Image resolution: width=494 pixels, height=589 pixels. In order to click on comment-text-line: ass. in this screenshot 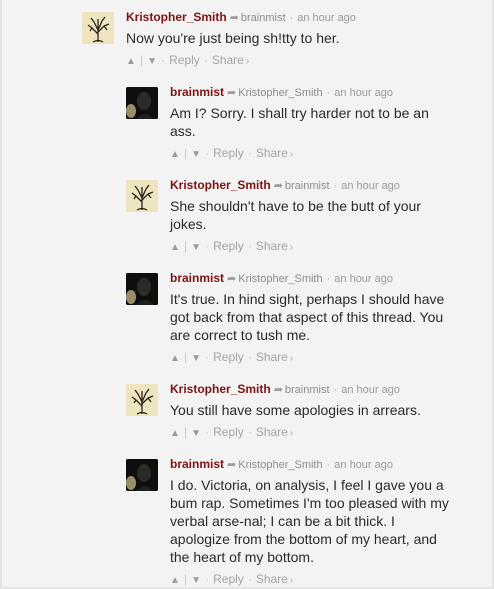, I will do `click(183, 131)`.